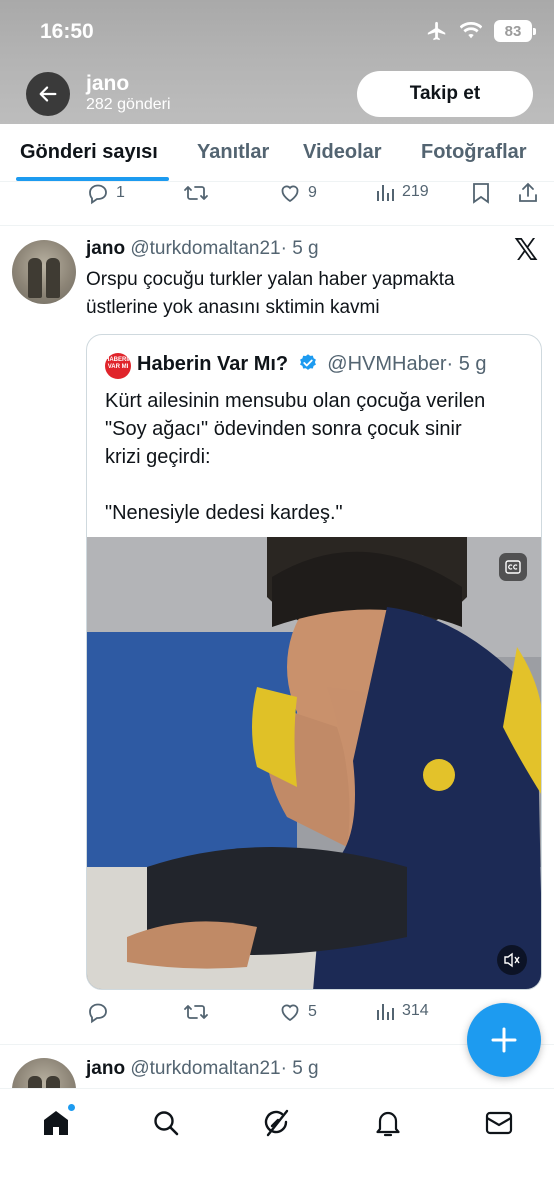 The height and width of the screenshot is (1200, 554). What do you see at coordinates (120, 192) in the screenshot?
I see `reply-count: 1` at bounding box center [120, 192].